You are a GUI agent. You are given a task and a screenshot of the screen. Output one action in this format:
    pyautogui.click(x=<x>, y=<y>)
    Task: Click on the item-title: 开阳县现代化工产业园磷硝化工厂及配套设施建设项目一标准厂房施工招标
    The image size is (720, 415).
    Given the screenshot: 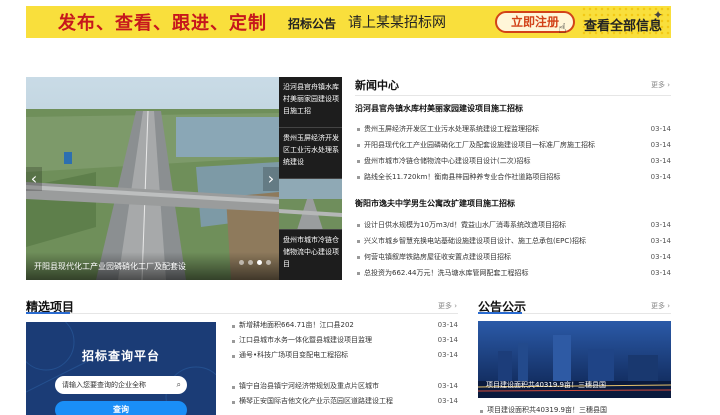 What is the action you would take?
    pyautogui.click(x=479, y=145)
    